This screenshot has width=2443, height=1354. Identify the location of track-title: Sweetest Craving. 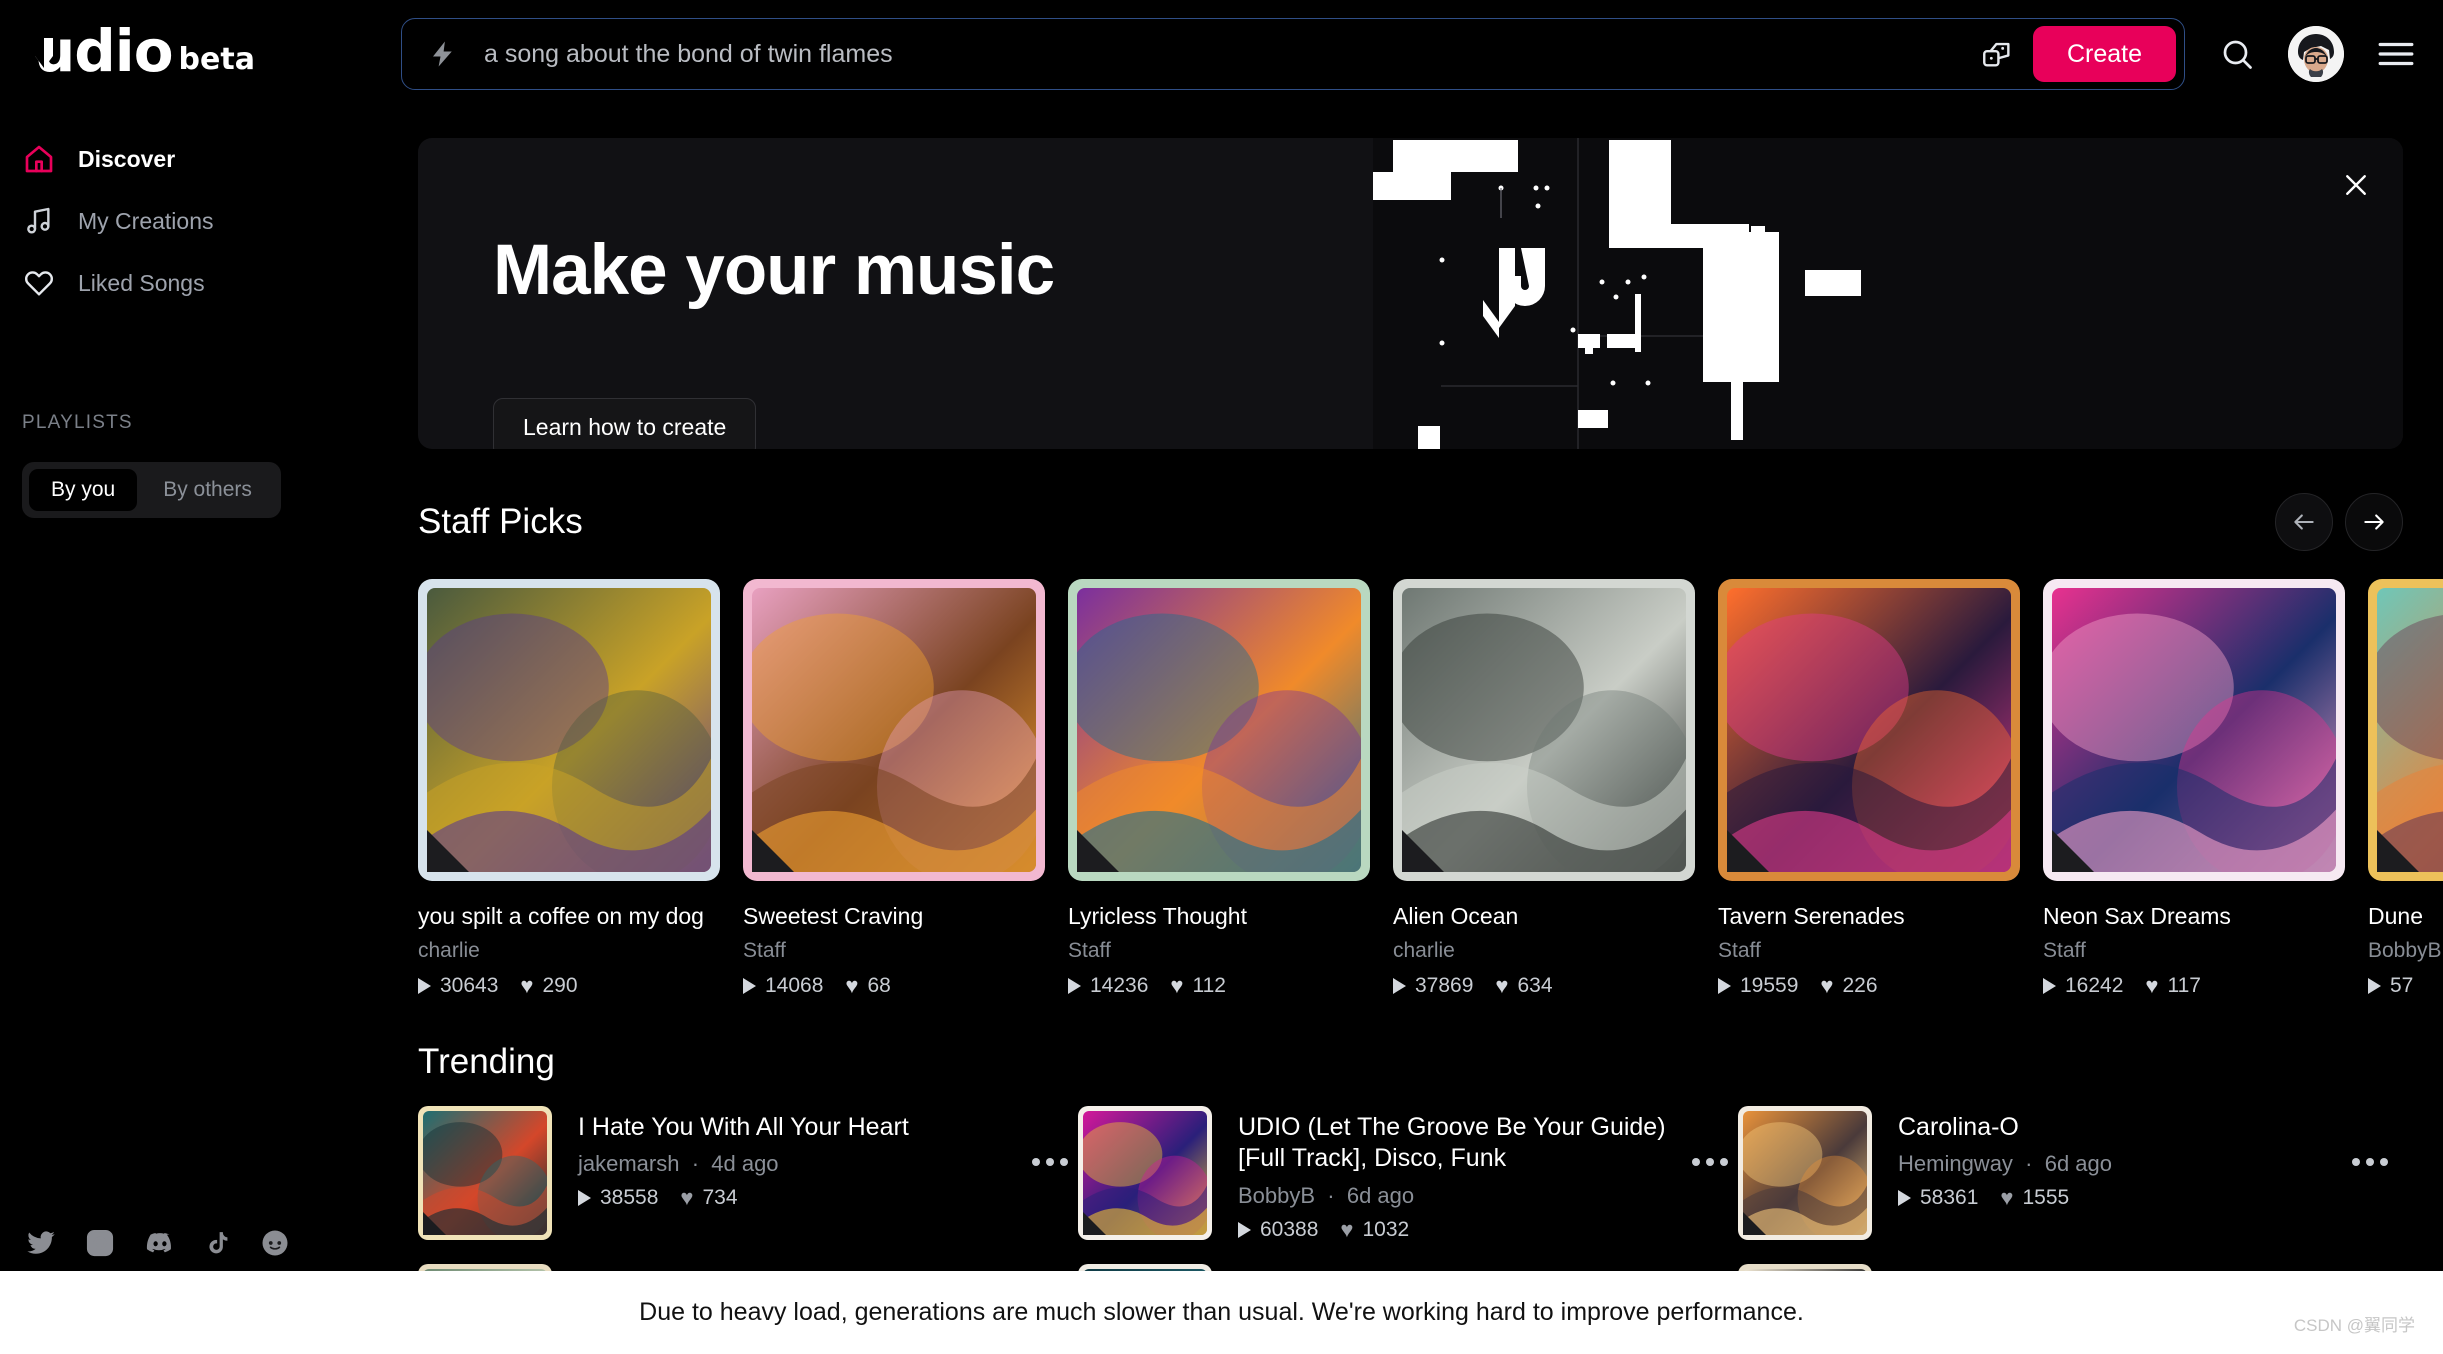
(894, 916).